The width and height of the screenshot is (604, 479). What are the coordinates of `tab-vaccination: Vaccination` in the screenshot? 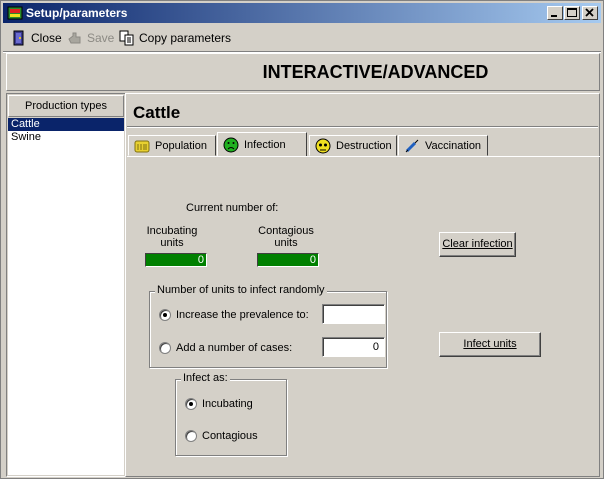 It's located at (443, 145).